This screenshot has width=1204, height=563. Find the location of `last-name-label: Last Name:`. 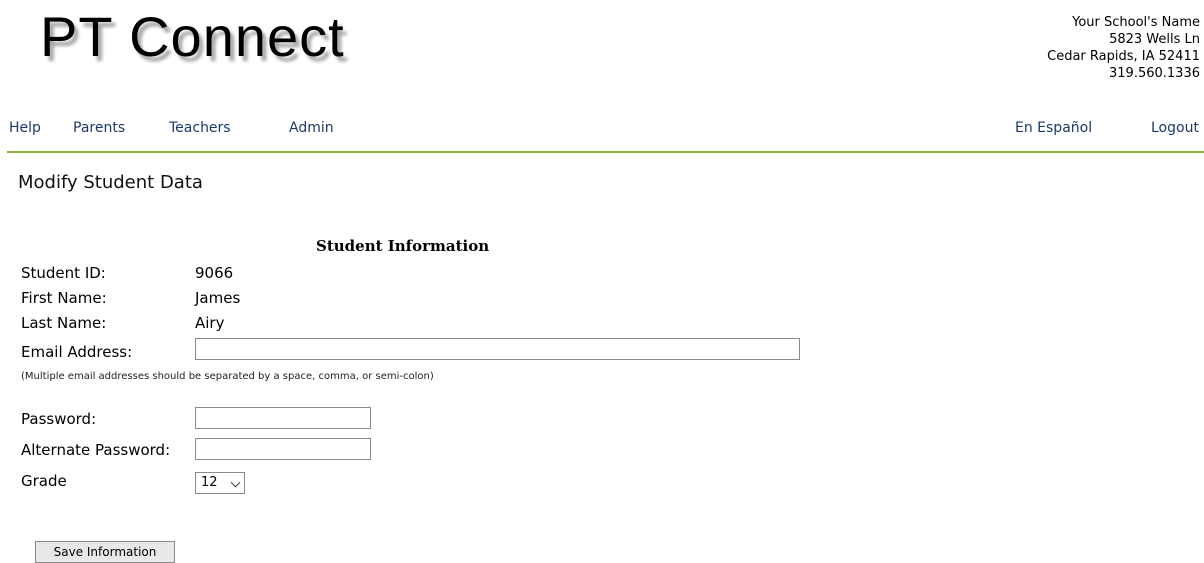

last-name-label: Last Name: is located at coordinates (64, 323).